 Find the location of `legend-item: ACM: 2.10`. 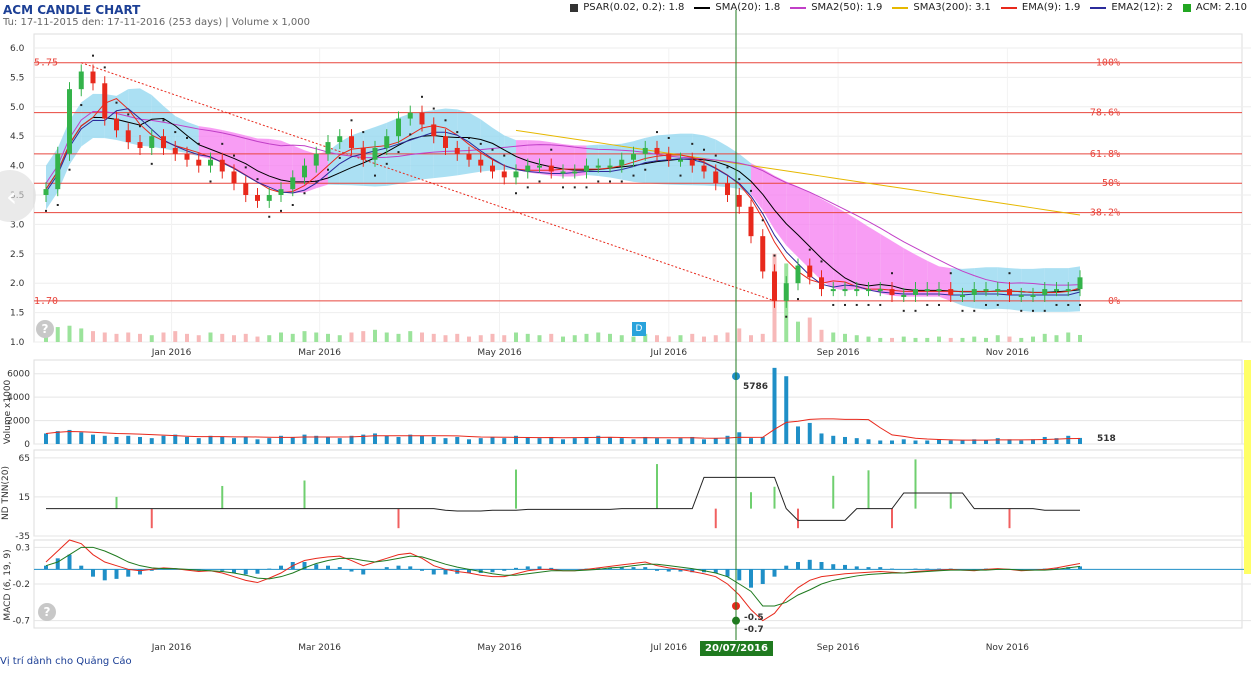

legend-item: ACM: 2.10 is located at coordinates (1214, 7).